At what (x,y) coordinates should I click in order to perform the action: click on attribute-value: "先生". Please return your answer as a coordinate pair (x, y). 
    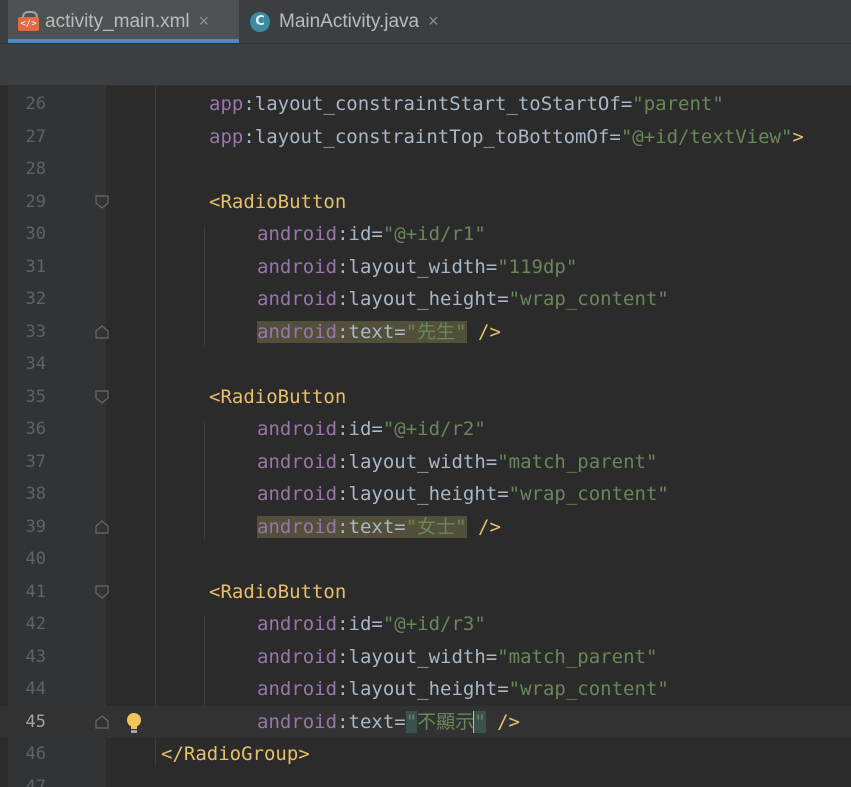
    Looking at the image, I should click on (436, 331).